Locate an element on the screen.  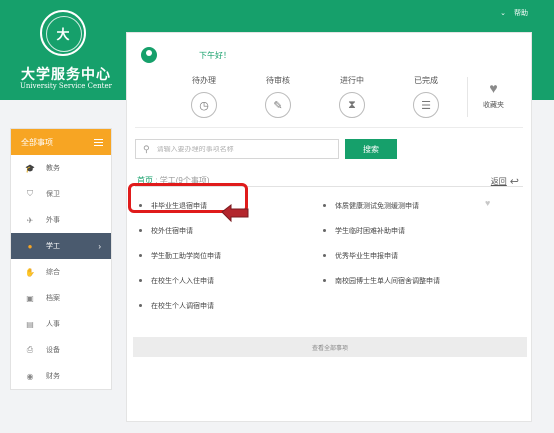
sidebar-item-label: 外事 is located at coordinates (53, 220).